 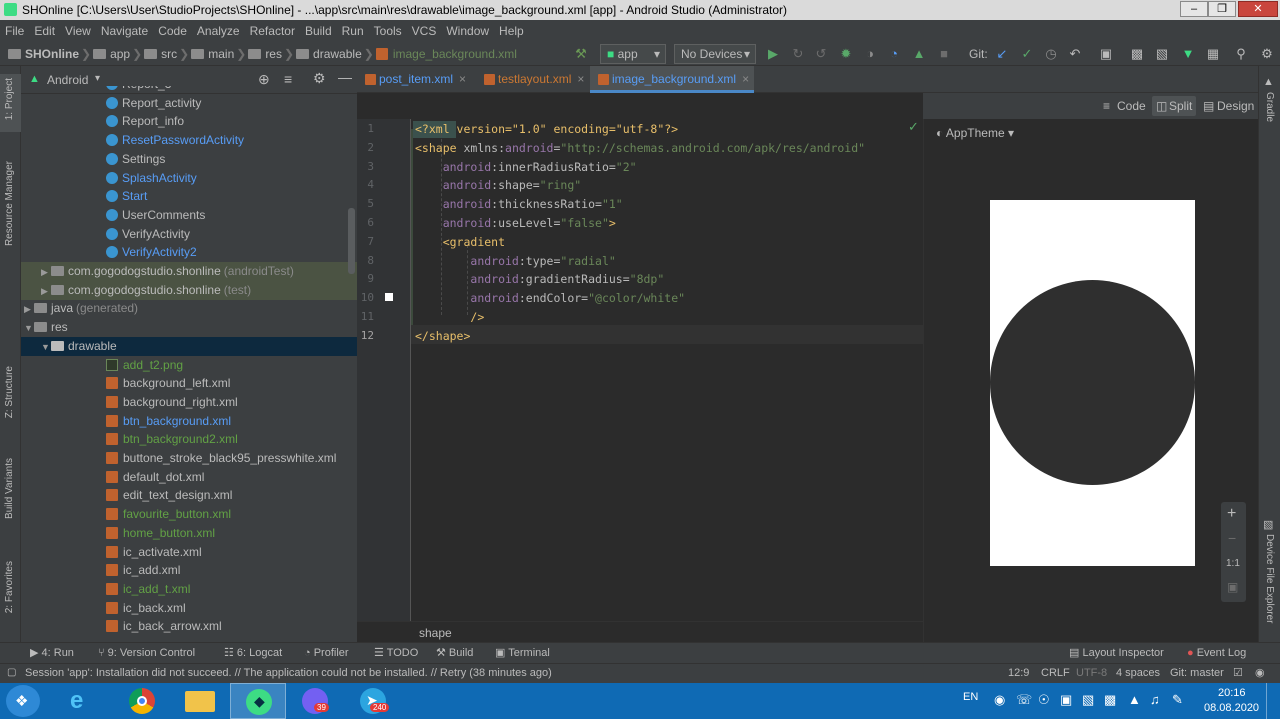 I want to click on start-button: ❖, so click(x=23, y=701).